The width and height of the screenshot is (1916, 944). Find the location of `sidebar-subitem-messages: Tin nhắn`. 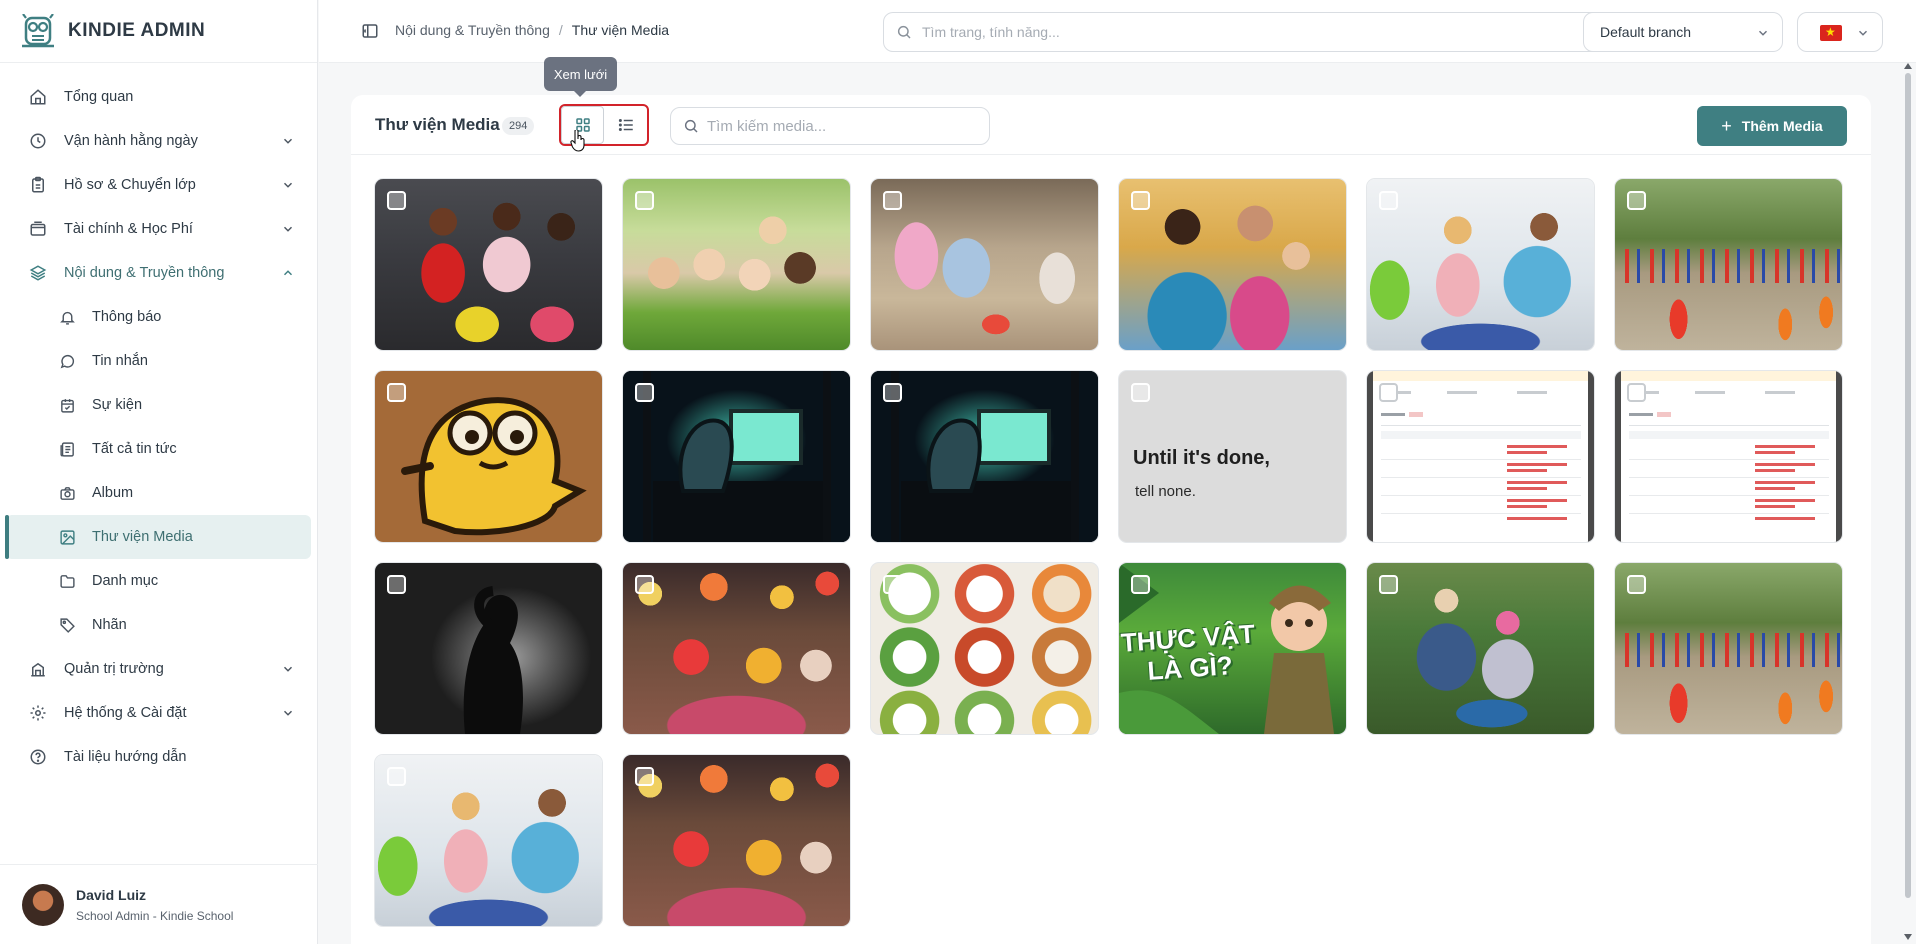

sidebar-subitem-messages: Tin nhắn is located at coordinates (158, 361).